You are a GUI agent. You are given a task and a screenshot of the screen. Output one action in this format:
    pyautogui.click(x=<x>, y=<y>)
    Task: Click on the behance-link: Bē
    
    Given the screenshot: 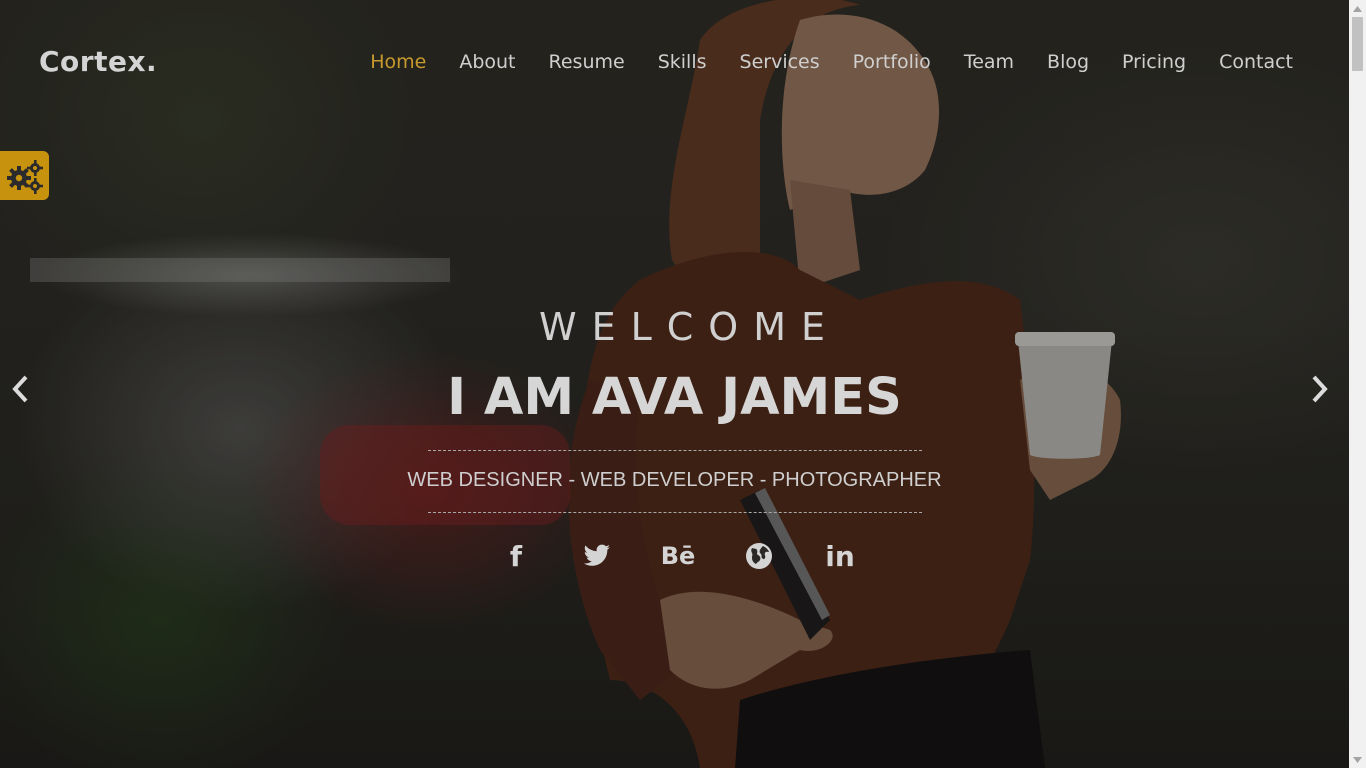 What is the action you would take?
    pyautogui.click(x=678, y=556)
    